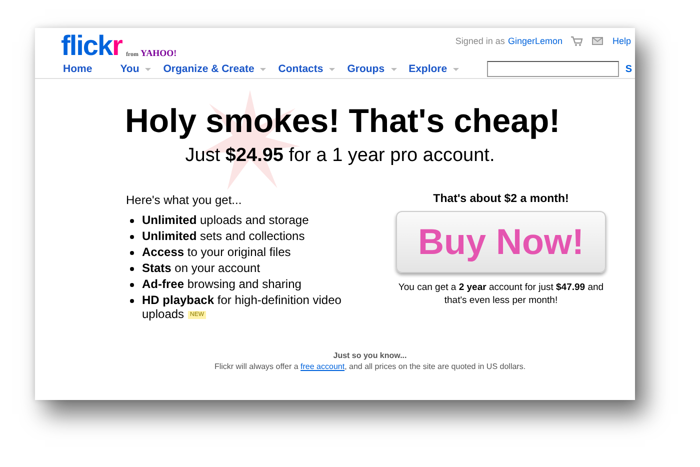 This screenshot has height=467, width=700. Describe the element at coordinates (136, 69) in the screenshot. I see `nav-link: You` at that location.